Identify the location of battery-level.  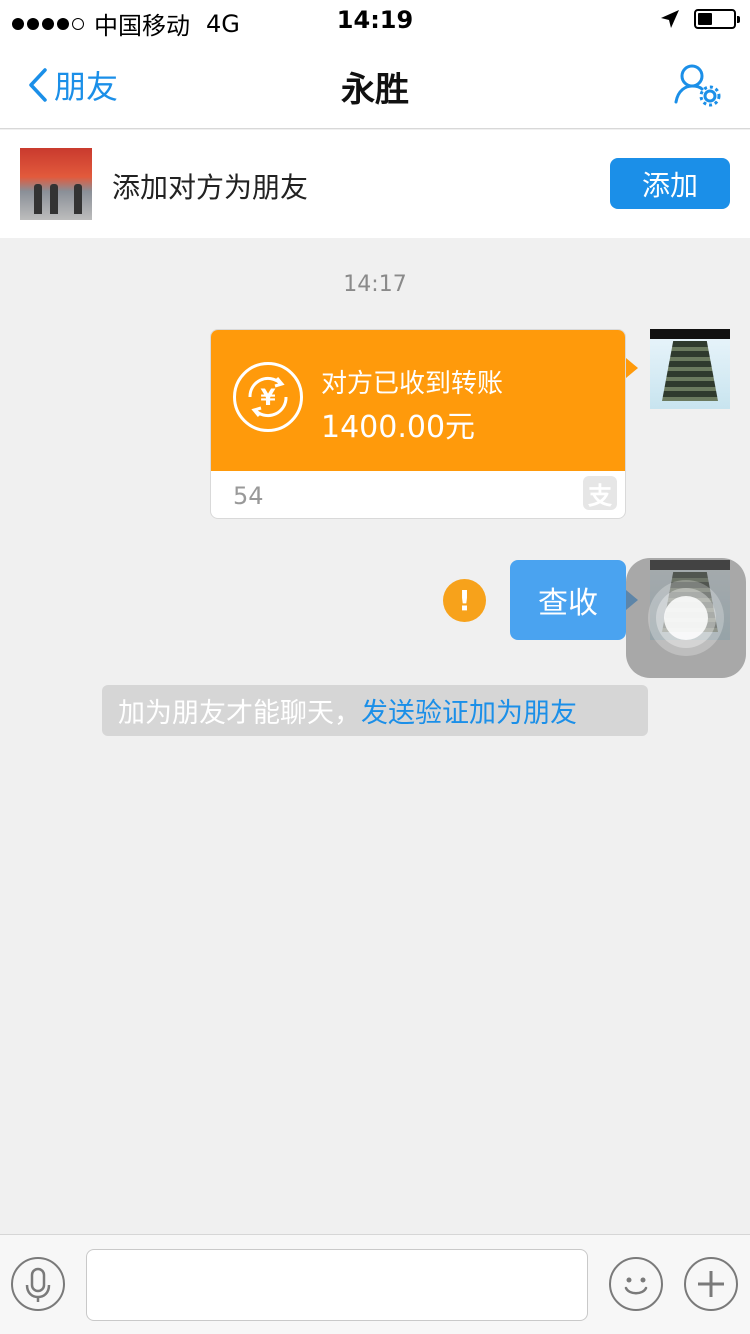
(705, 19).